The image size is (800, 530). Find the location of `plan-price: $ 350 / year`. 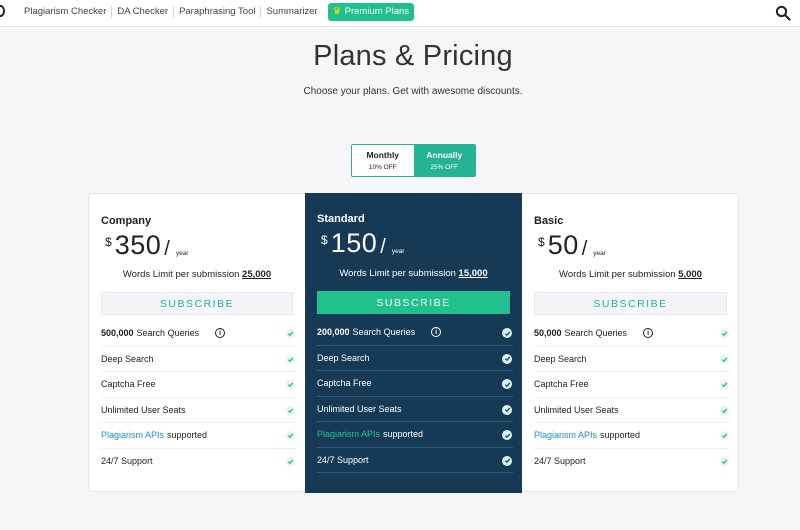

plan-price: $ 350 / year is located at coordinates (146, 245).